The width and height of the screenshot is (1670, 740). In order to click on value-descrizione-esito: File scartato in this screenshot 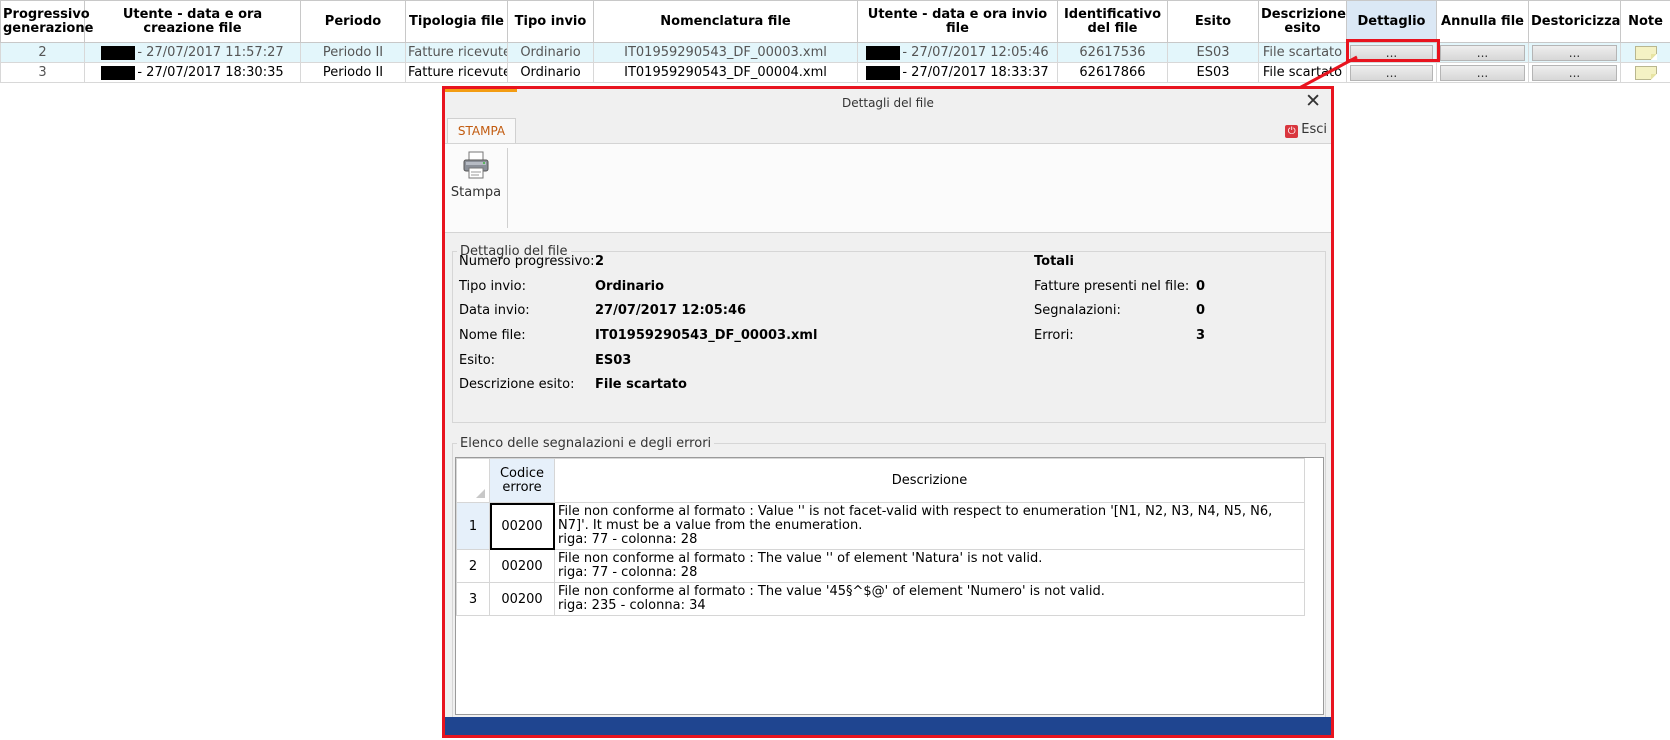, I will do `click(641, 384)`.